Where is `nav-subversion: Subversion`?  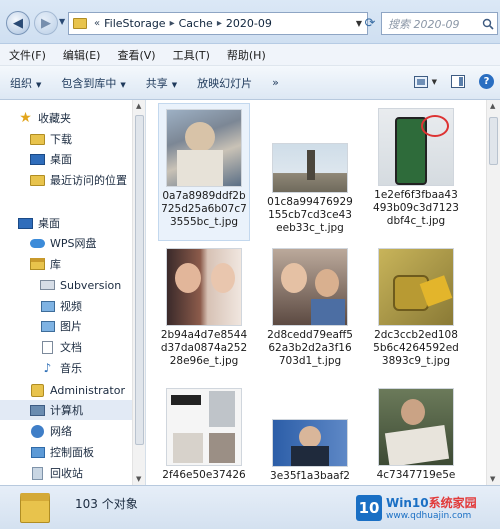
nav-subversion: Subversion is located at coordinates (80, 285).